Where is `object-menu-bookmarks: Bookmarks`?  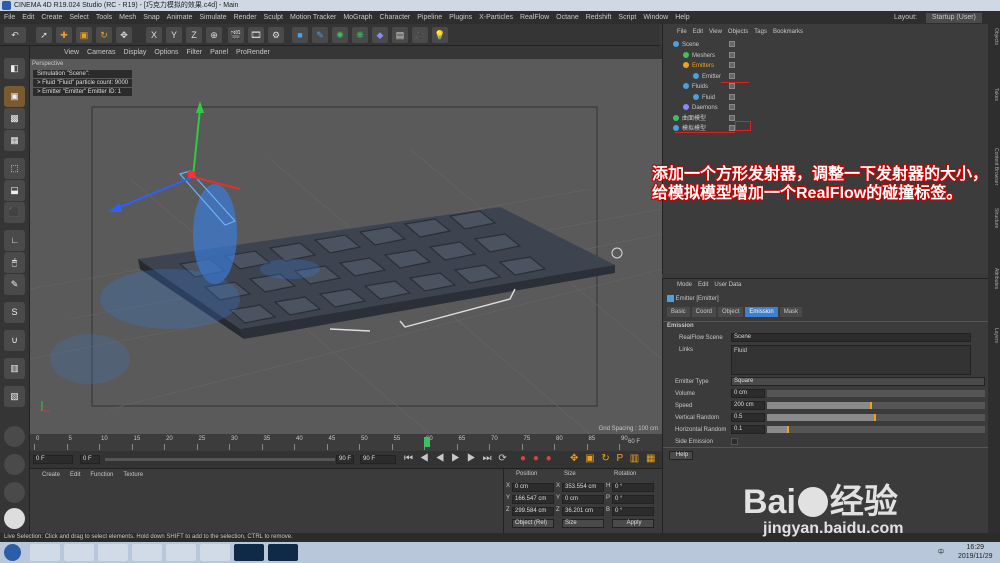
object-menu-bookmarks: Bookmarks is located at coordinates (788, 32).